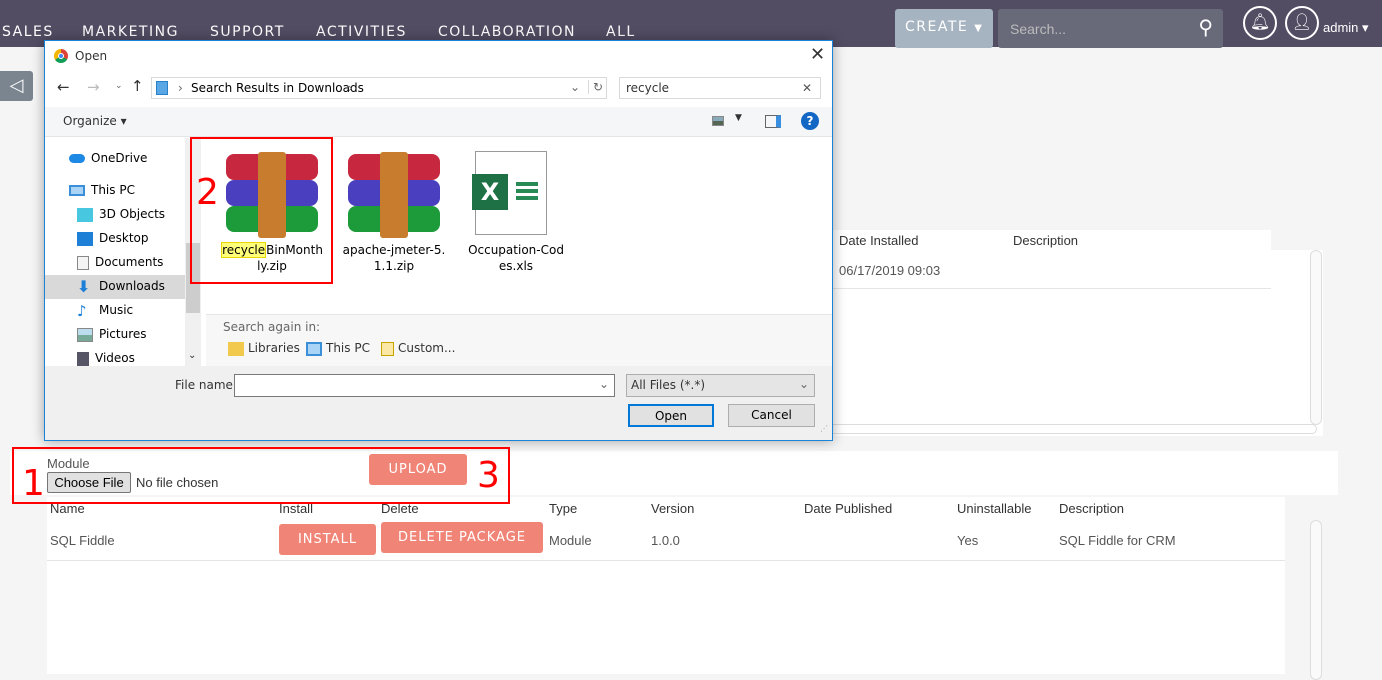 The width and height of the screenshot is (1382, 680). What do you see at coordinates (848, 508) in the screenshot?
I see `col-date-published: Date Published` at bounding box center [848, 508].